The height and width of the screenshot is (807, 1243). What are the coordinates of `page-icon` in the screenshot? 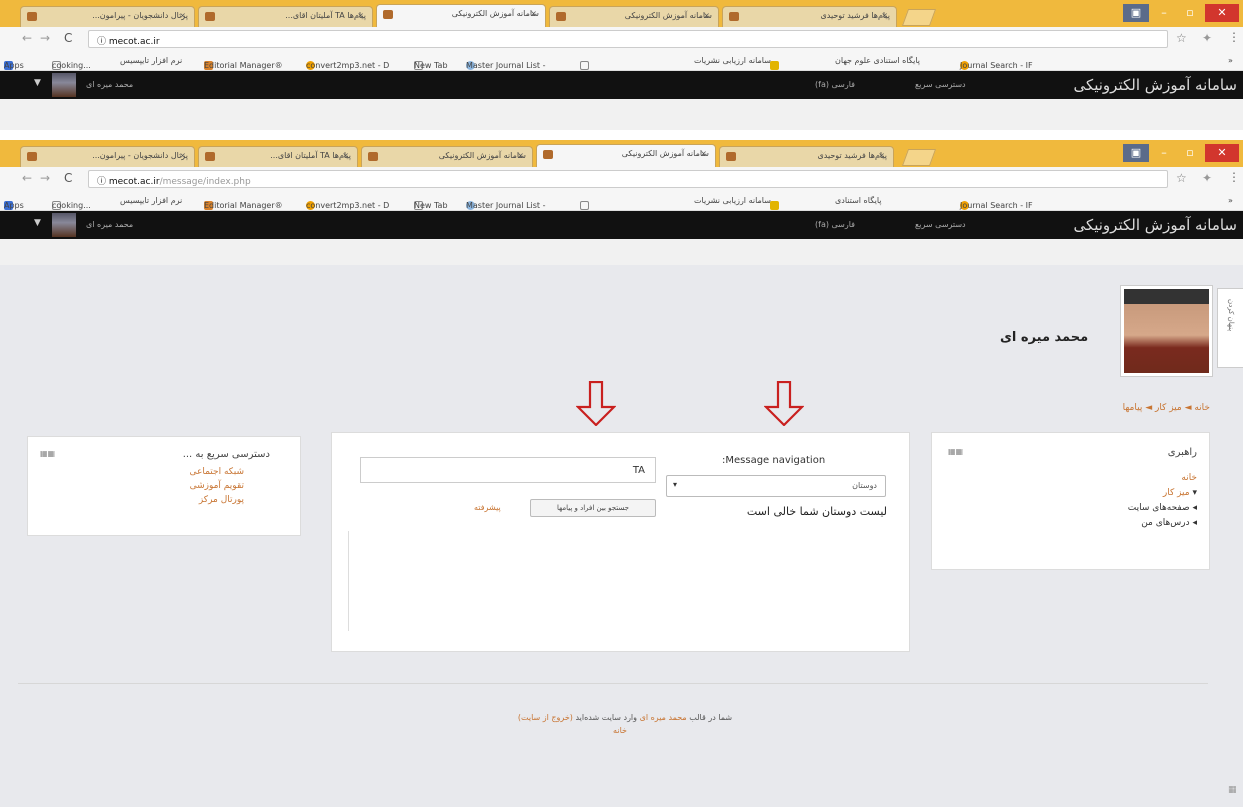 It's located at (584, 205).